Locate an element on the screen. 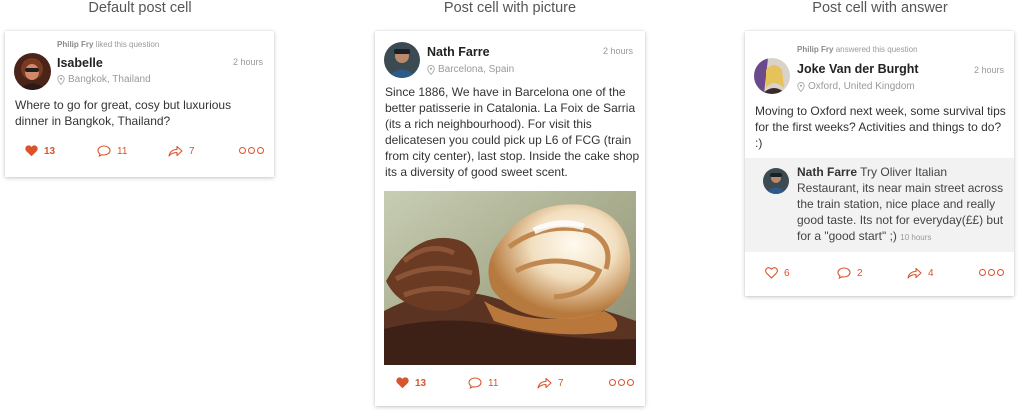 The width and height of the screenshot is (1020, 418). heart-outline-icon is located at coordinates (771, 273).